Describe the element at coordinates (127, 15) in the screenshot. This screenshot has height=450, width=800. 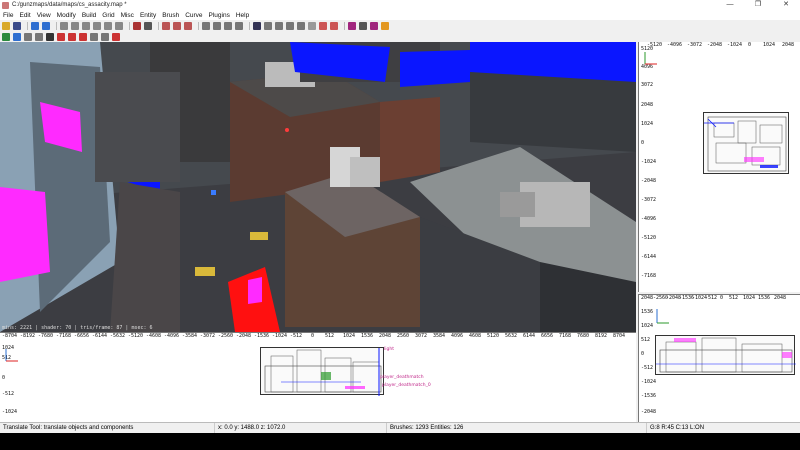
I see `menu-misc: Misc` at that location.